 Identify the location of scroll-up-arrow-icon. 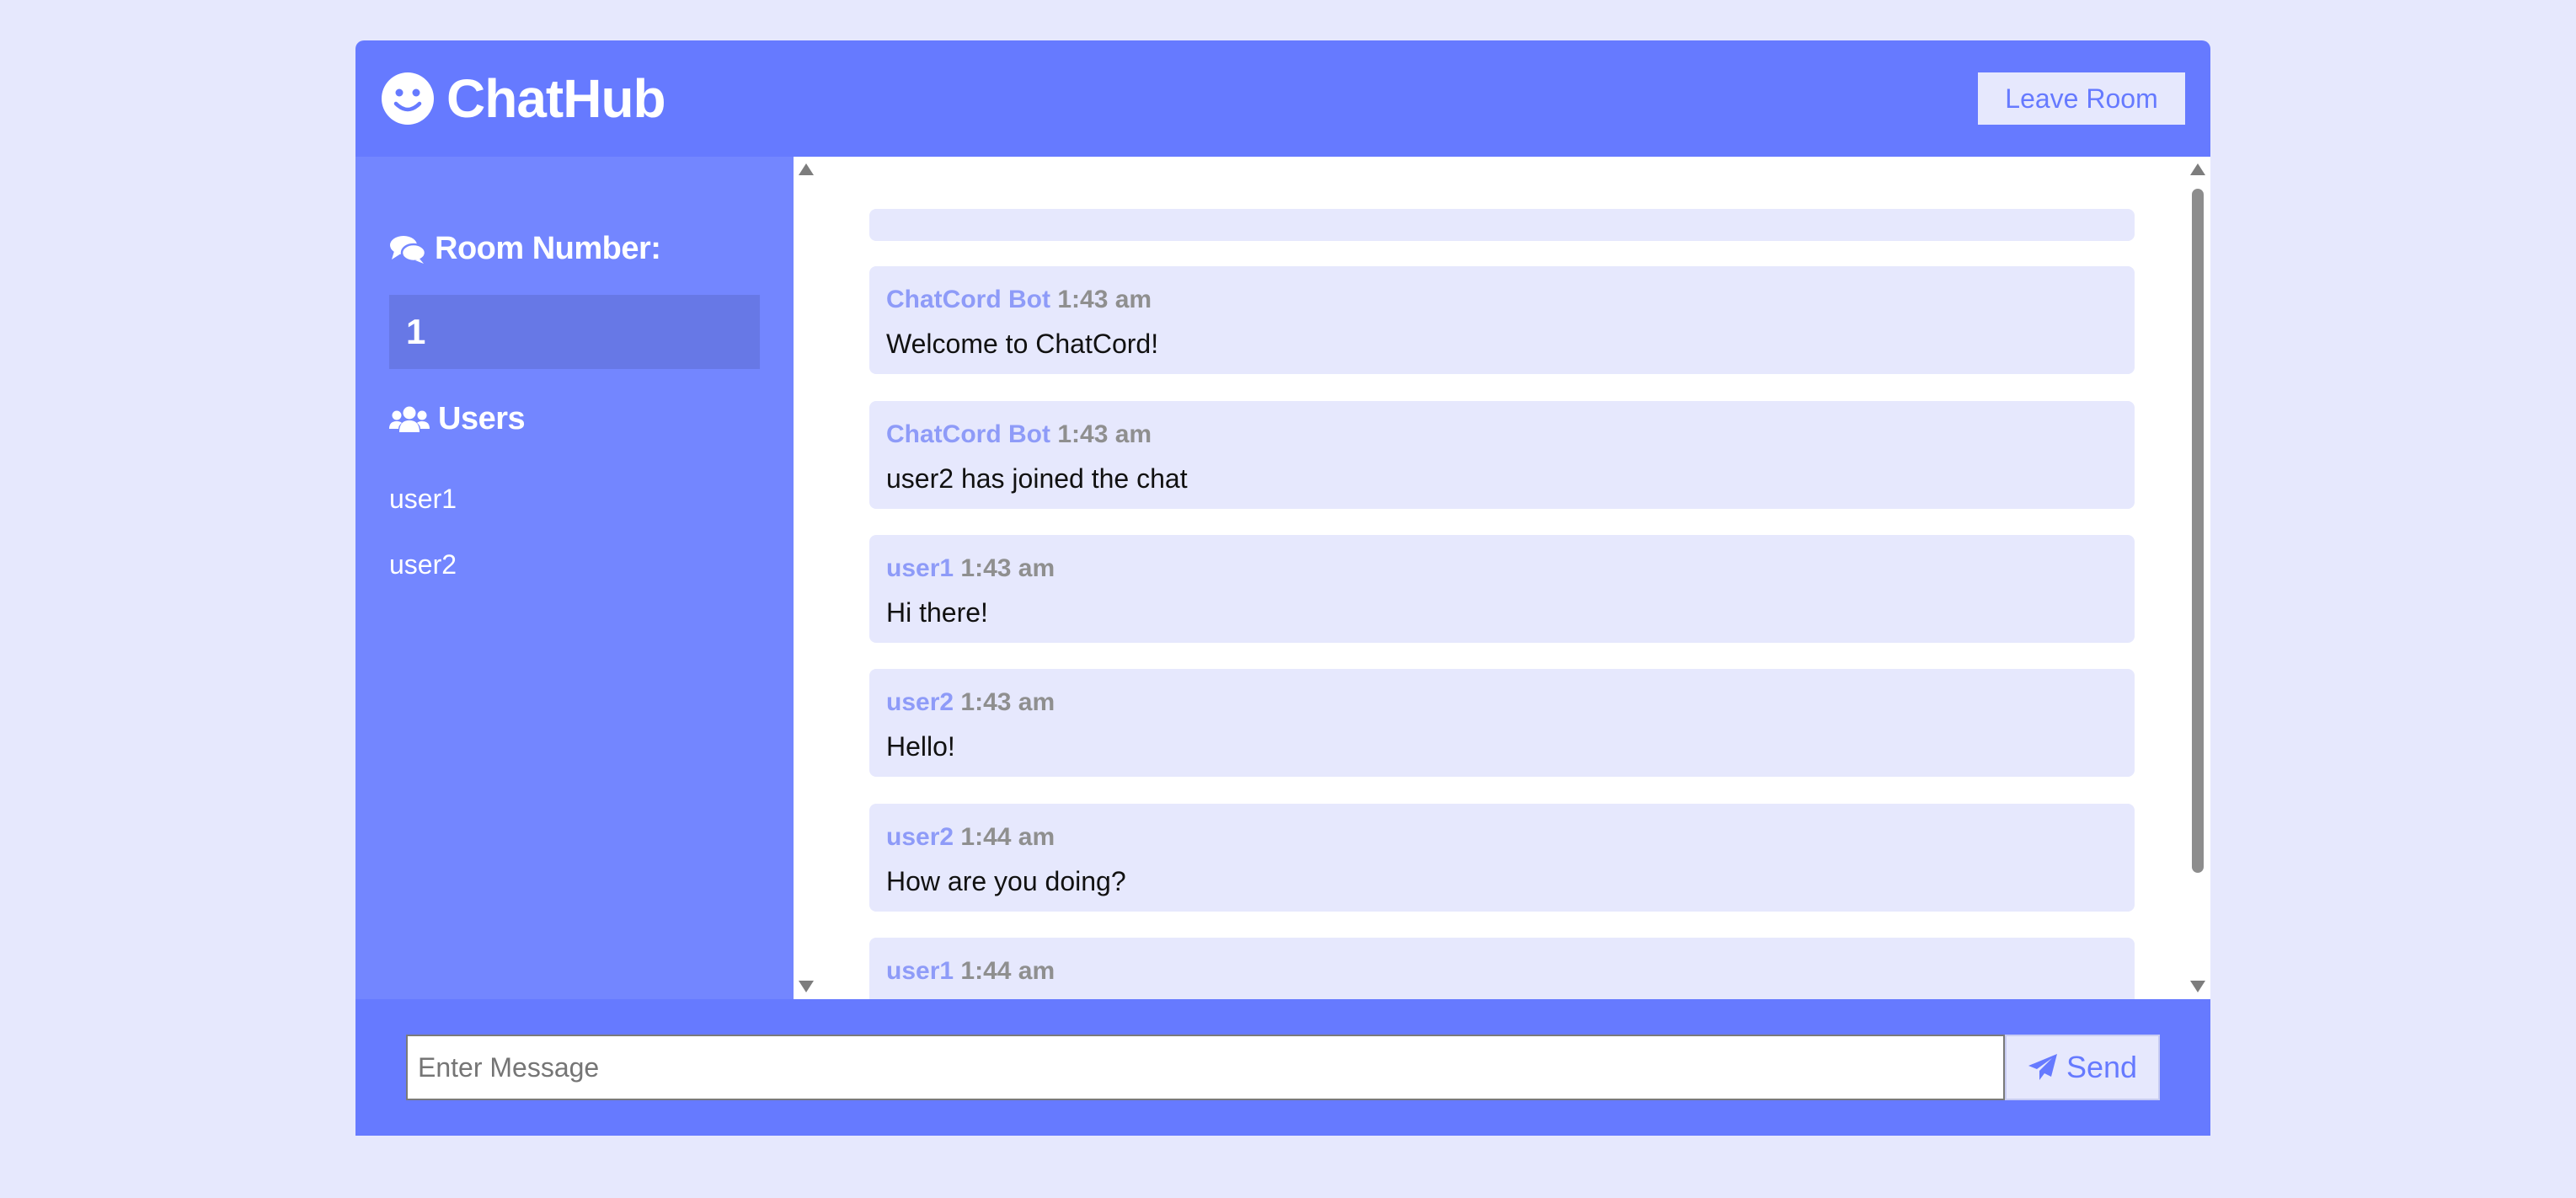
(806, 169).